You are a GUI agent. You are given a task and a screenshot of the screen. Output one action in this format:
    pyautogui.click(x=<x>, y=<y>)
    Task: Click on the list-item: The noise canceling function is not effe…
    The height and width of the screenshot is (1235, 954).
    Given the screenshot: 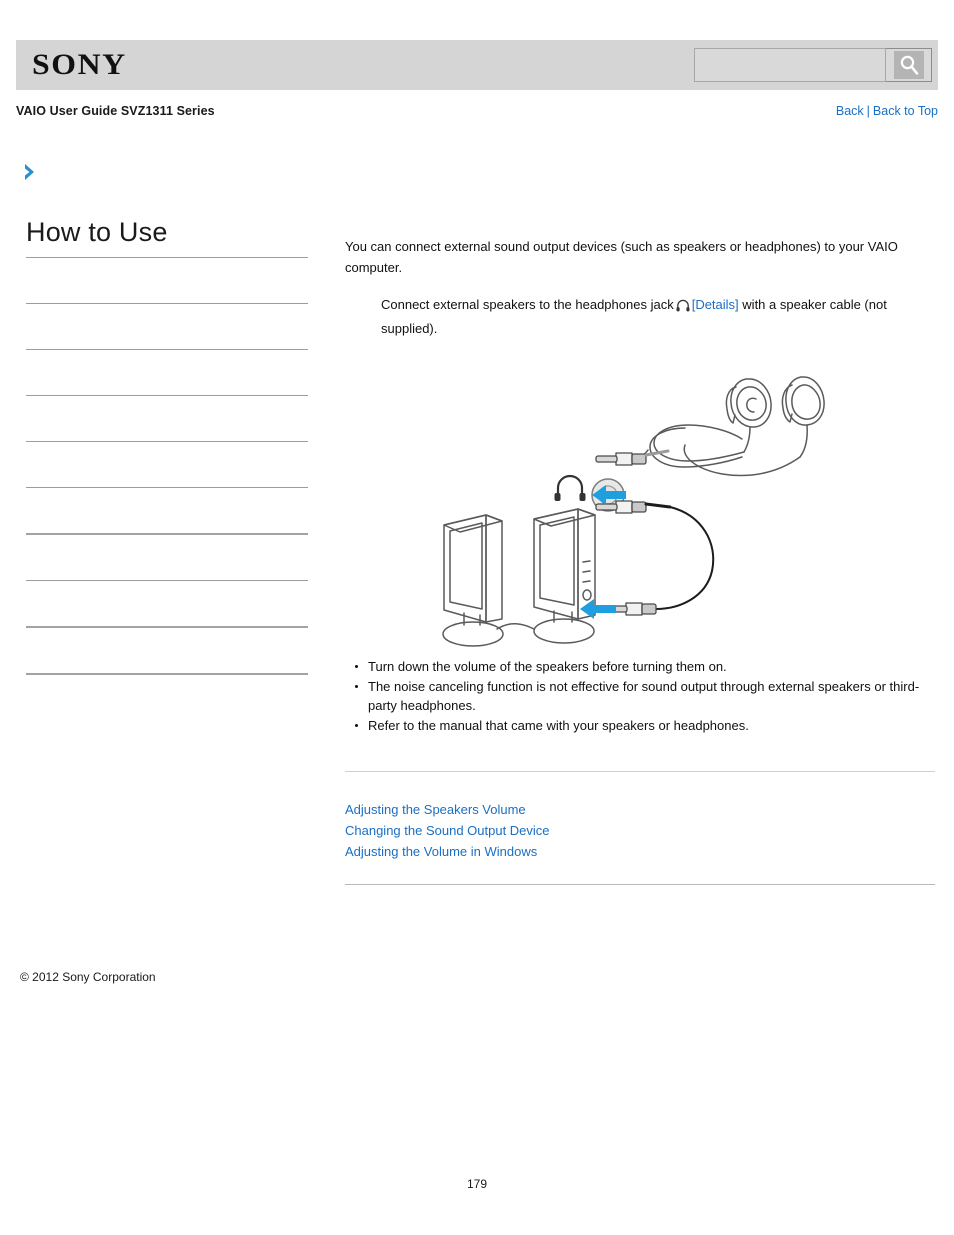 What is the action you would take?
    pyautogui.click(x=645, y=696)
    